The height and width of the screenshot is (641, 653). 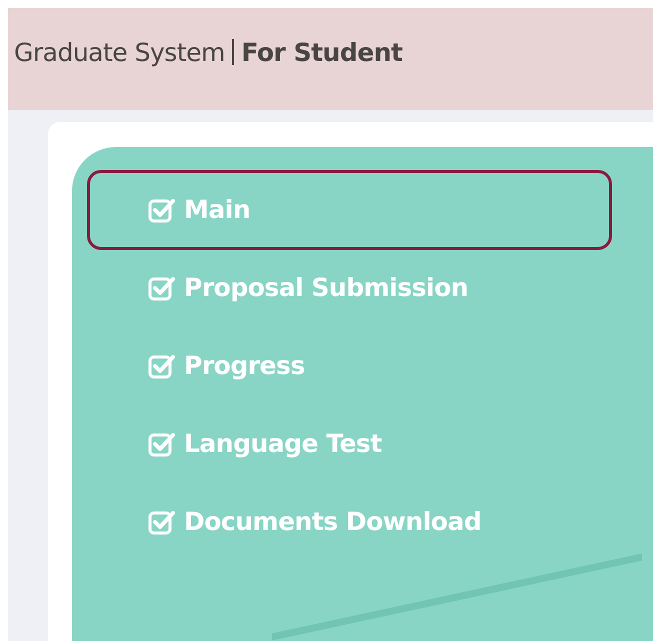 What do you see at coordinates (349, 522) in the screenshot?
I see `menu-item: Documents Download` at bounding box center [349, 522].